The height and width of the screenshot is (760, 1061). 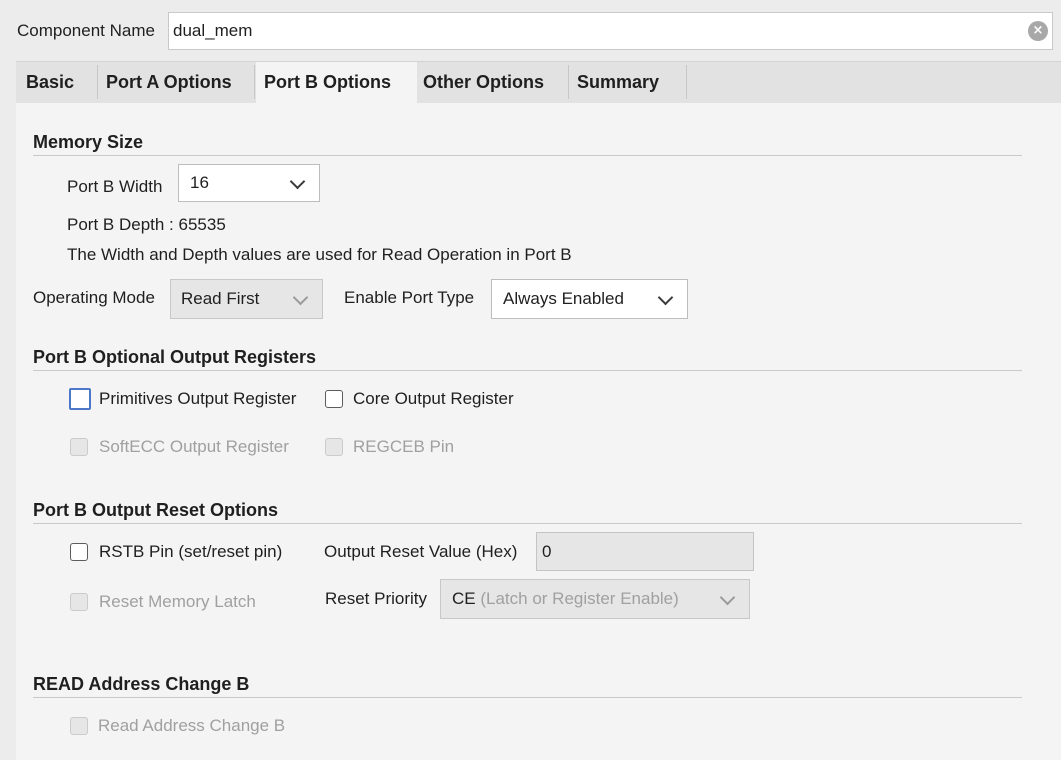 What do you see at coordinates (115, 186) in the screenshot?
I see `port-b-width-label: Port B Width` at bounding box center [115, 186].